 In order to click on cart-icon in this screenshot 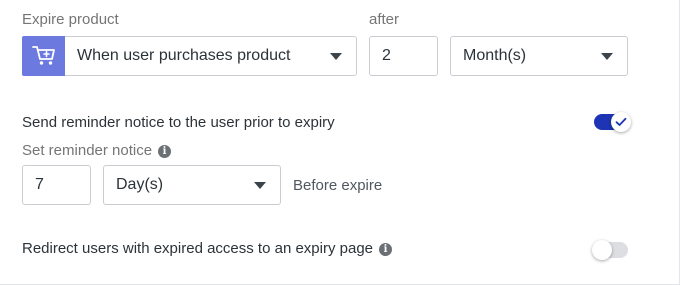, I will do `click(43, 55)`.